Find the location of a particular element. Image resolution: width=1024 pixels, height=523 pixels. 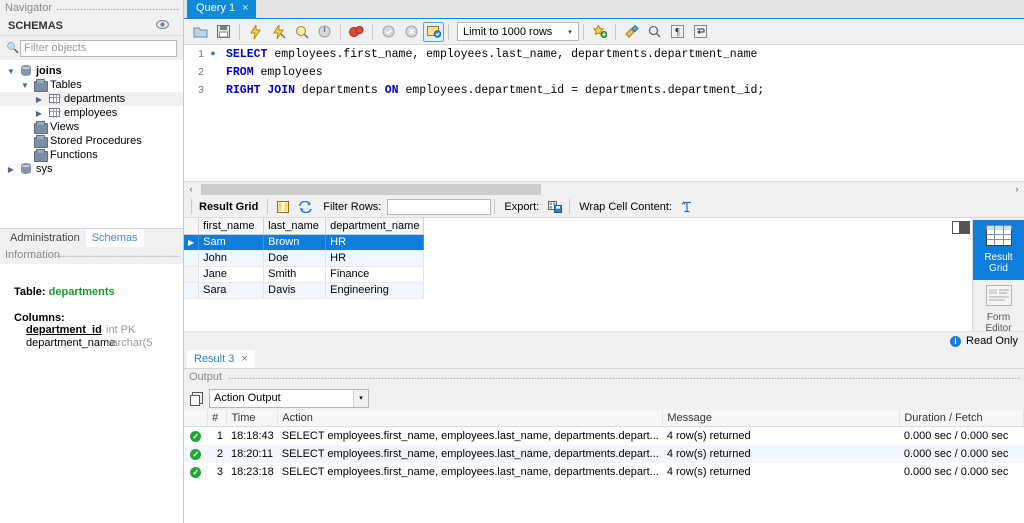

find-icon is located at coordinates (654, 32).